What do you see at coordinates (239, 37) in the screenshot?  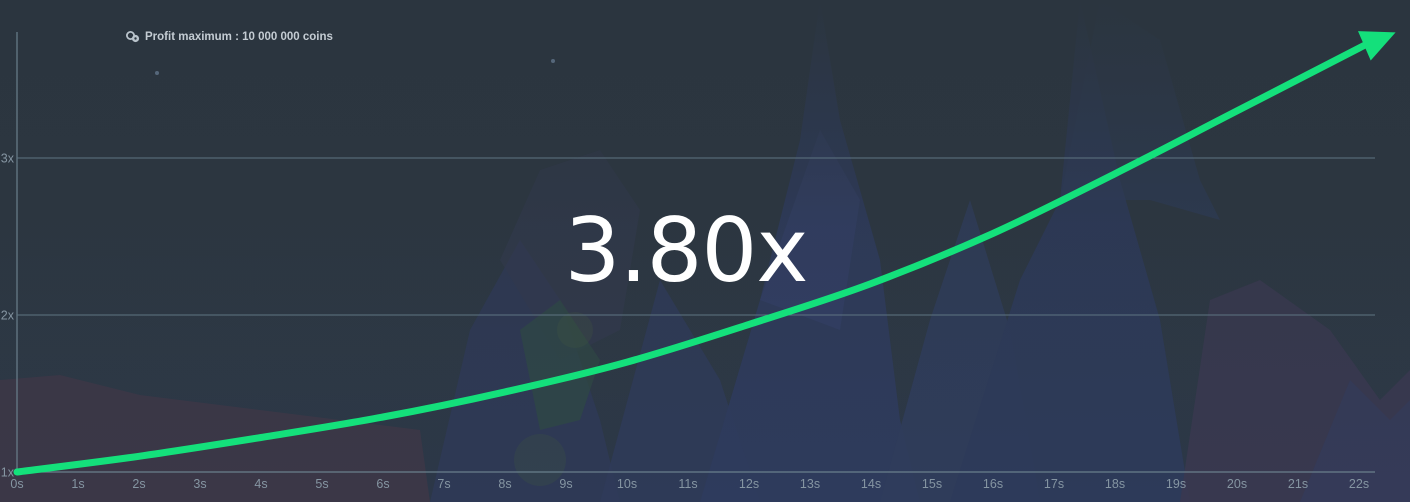 I see `profit-maximum-text: Profit maximum : 10 000 000 coins` at bounding box center [239, 37].